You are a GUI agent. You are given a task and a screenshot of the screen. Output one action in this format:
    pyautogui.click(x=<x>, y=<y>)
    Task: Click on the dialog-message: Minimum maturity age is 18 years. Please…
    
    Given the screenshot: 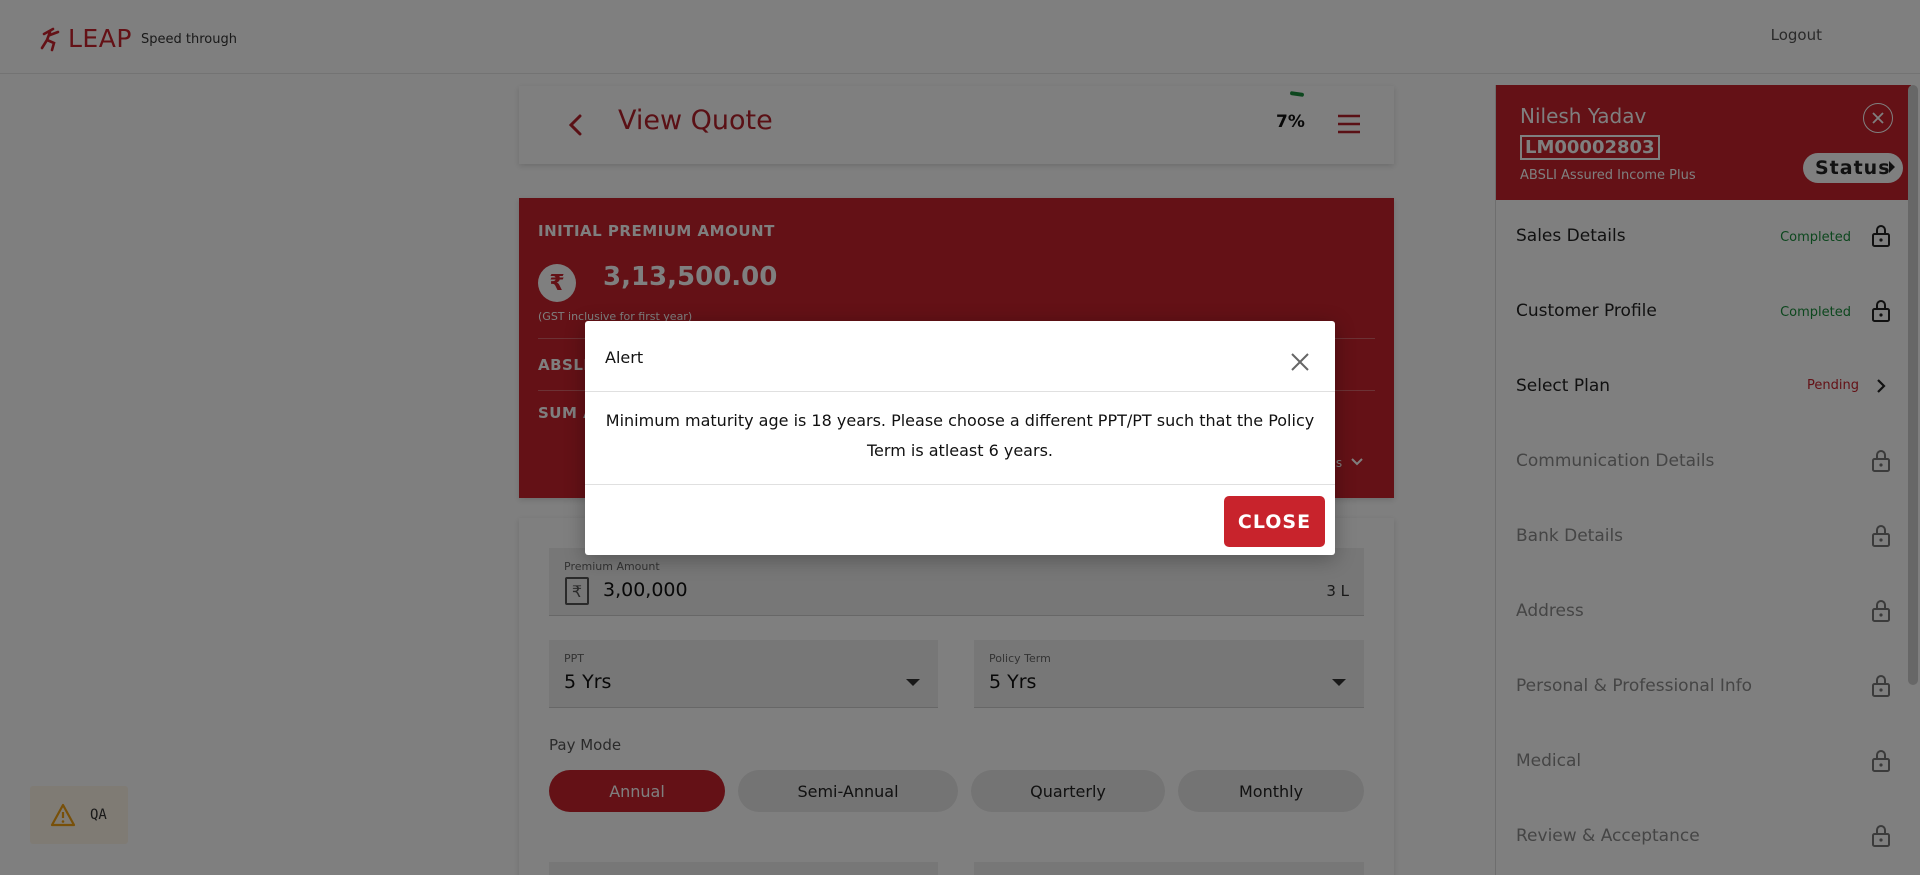 What is the action you would take?
    pyautogui.click(x=960, y=435)
    